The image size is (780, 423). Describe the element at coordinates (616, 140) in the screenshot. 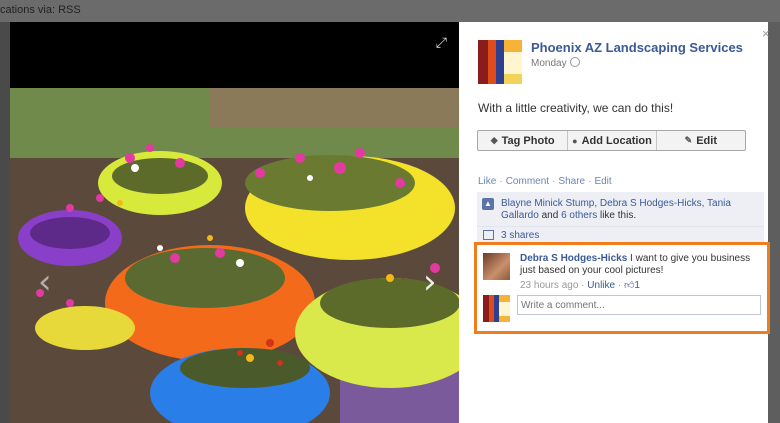

I see `add-location-label: Add Location` at that location.